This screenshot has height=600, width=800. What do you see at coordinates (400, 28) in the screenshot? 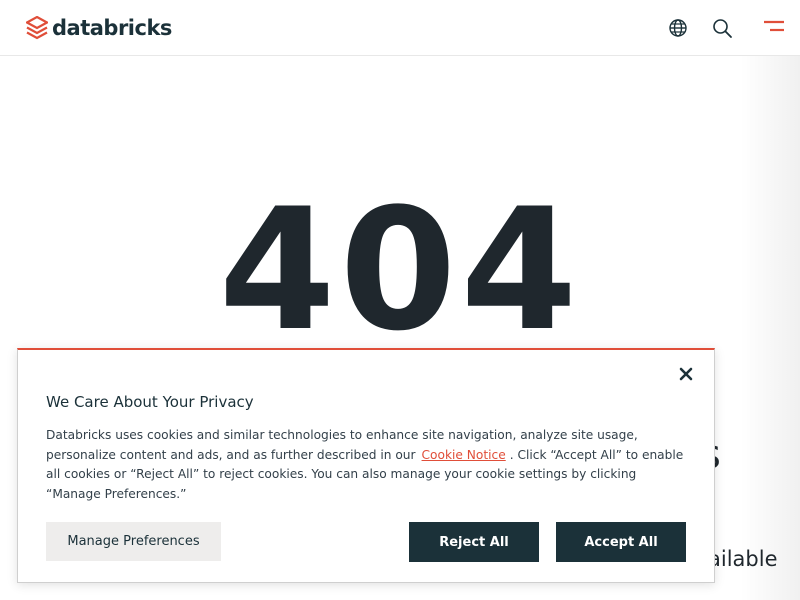
I see `site-header: databricks` at bounding box center [400, 28].